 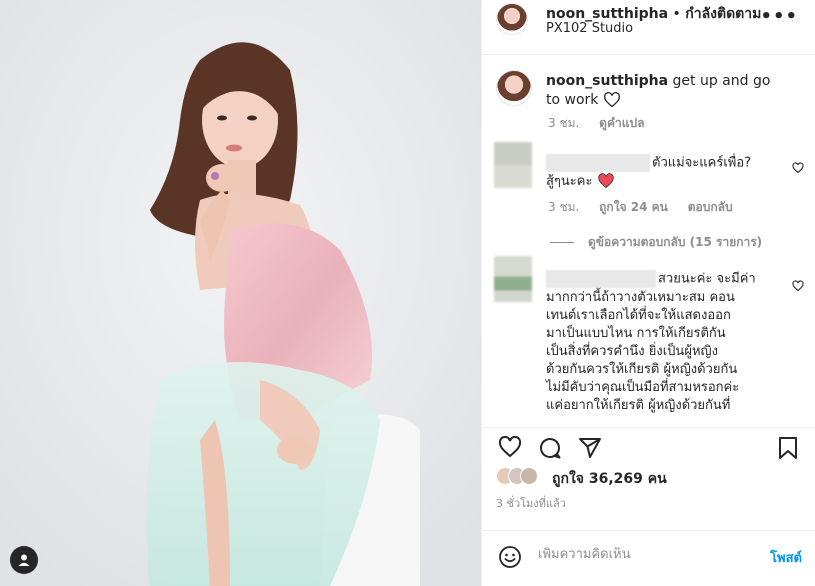 What do you see at coordinates (531, 503) in the screenshot?
I see `post-timestamp: 3 ชั่วโมงที่แล้ว` at bounding box center [531, 503].